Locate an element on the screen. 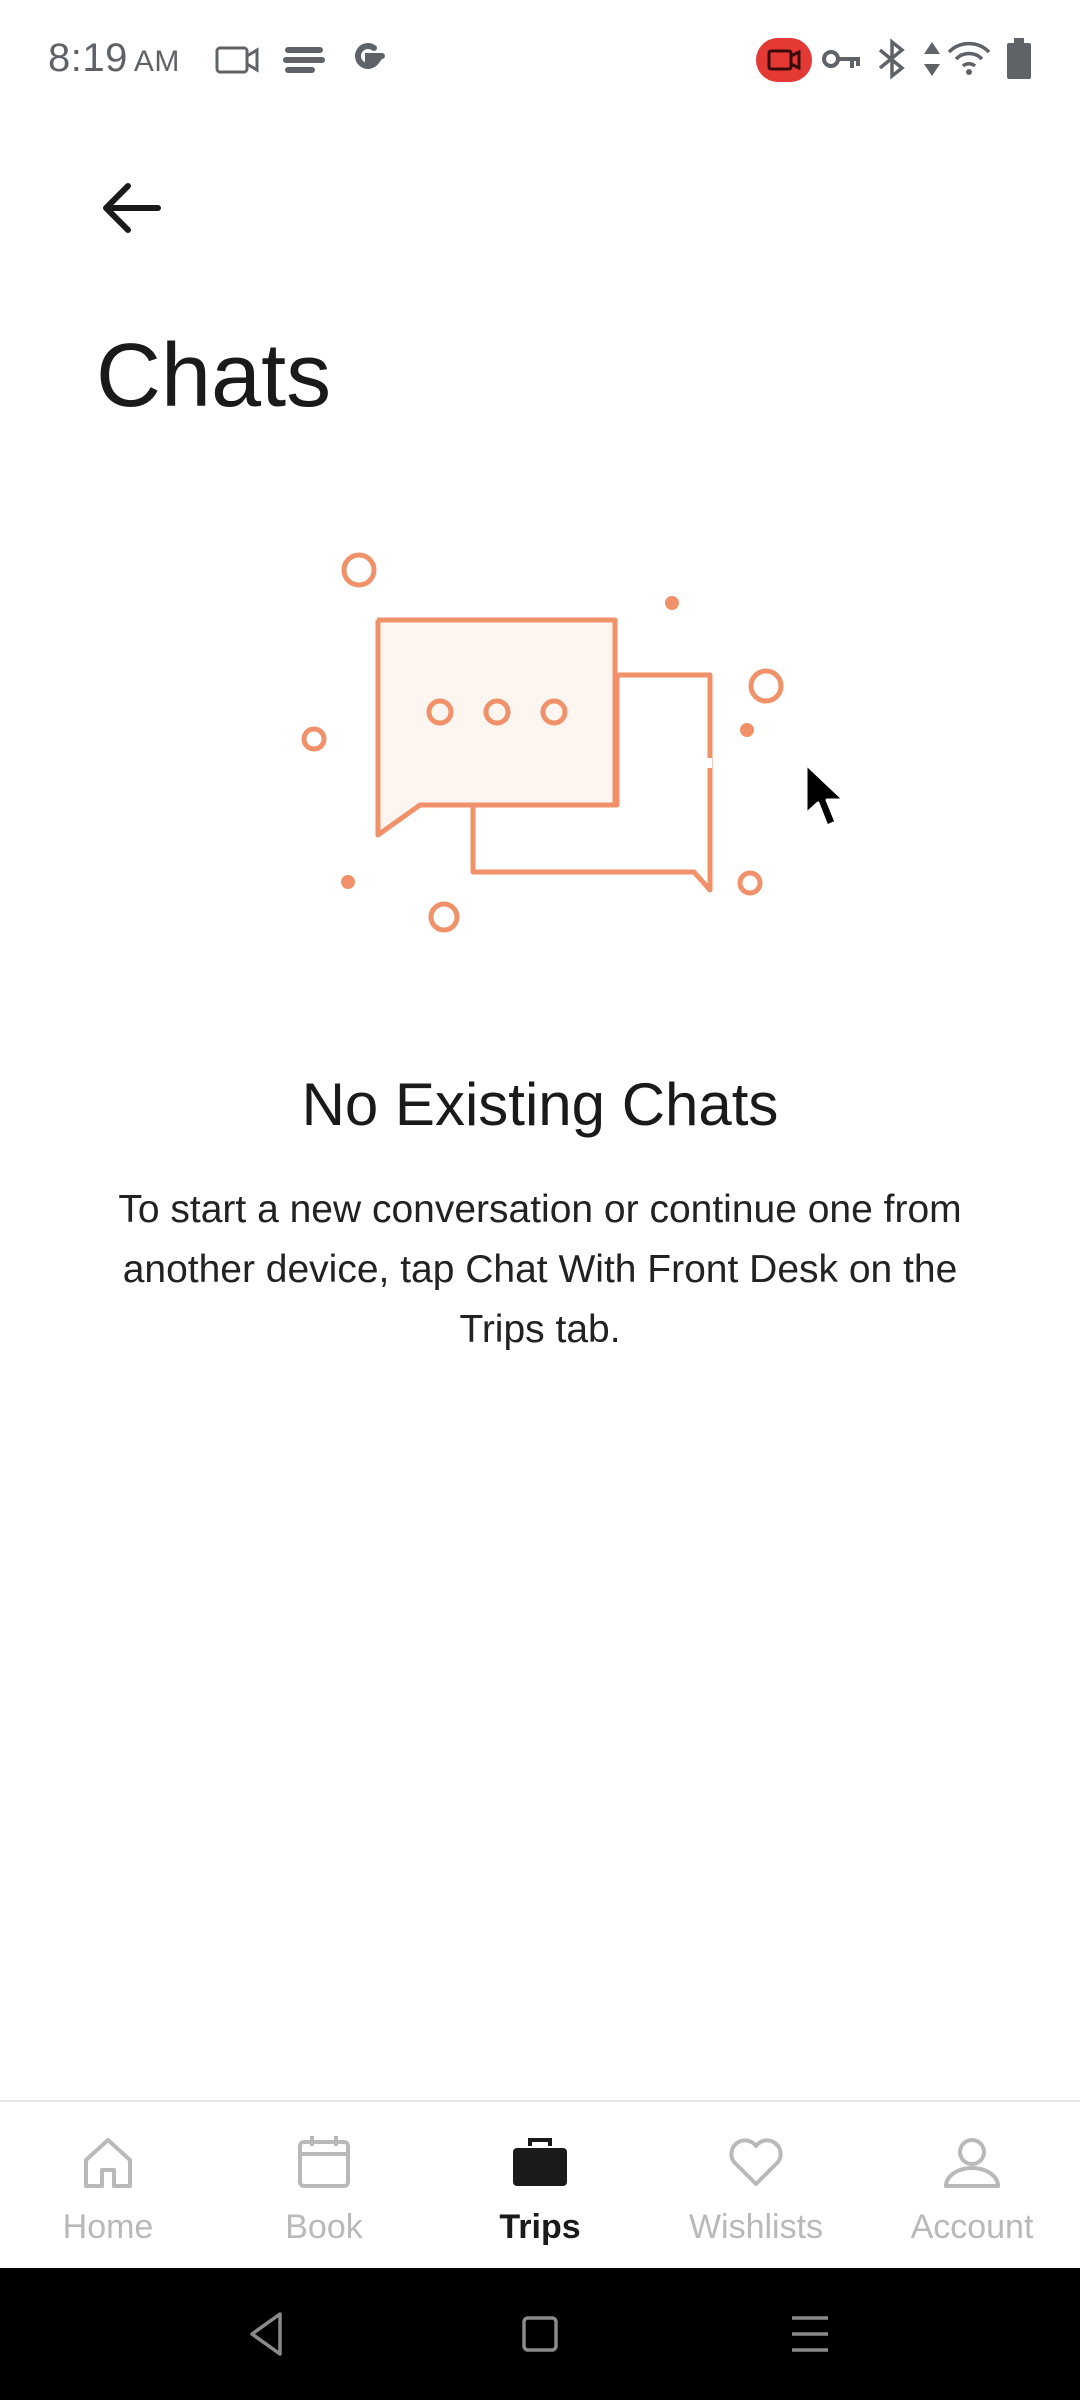 The image size is (1080, 2400). briefcase-icon is located at coordinates (540, 2162).